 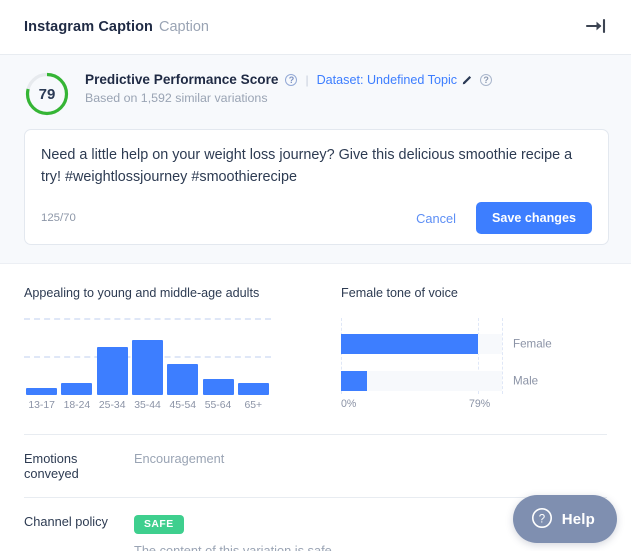 I want to click on age-axis-labels: 13-17 18-24 25-34 35-44 45-54 55-64 65+, so click(x=147, y=405).